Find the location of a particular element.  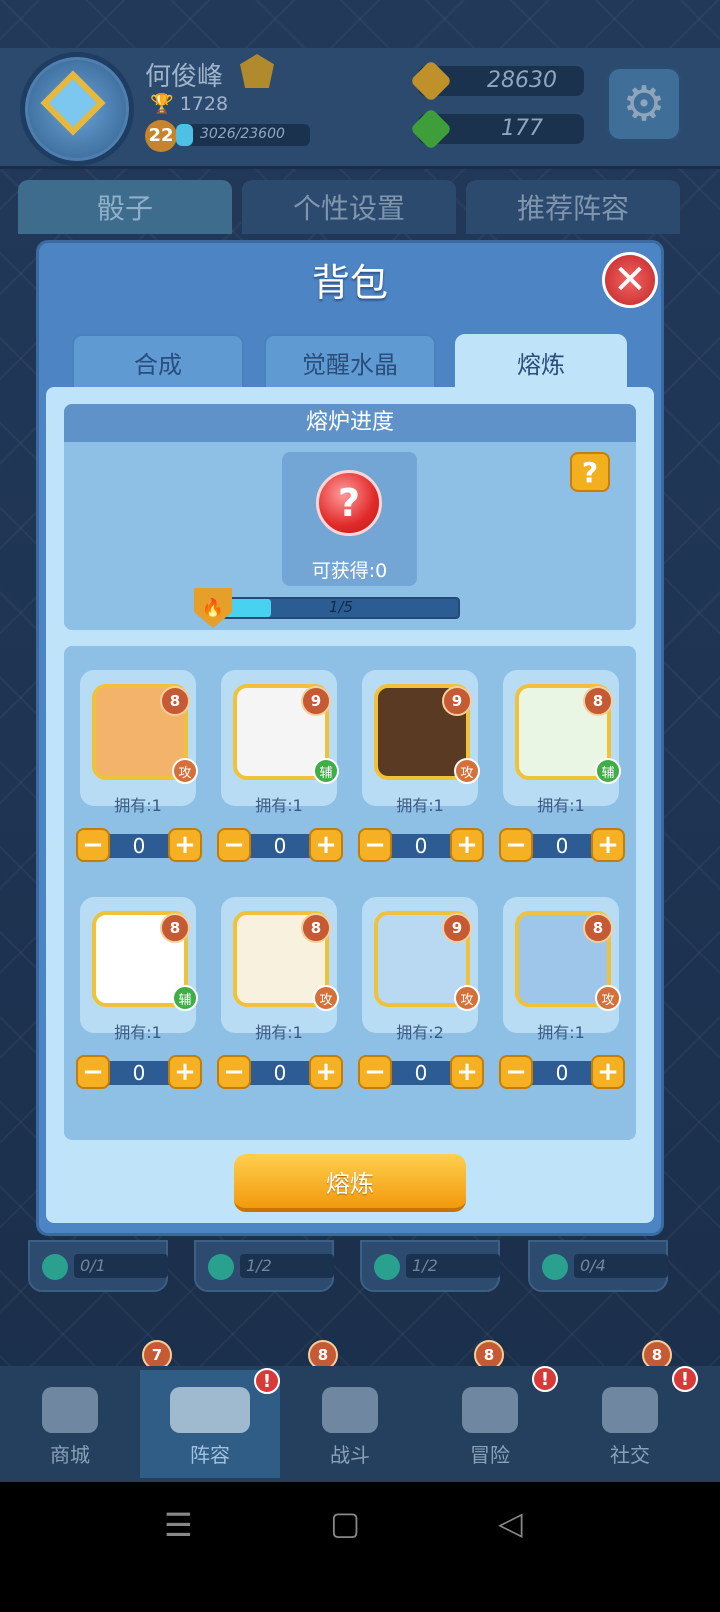

home-icon: ▢ is located at coordinates (345, 1523).